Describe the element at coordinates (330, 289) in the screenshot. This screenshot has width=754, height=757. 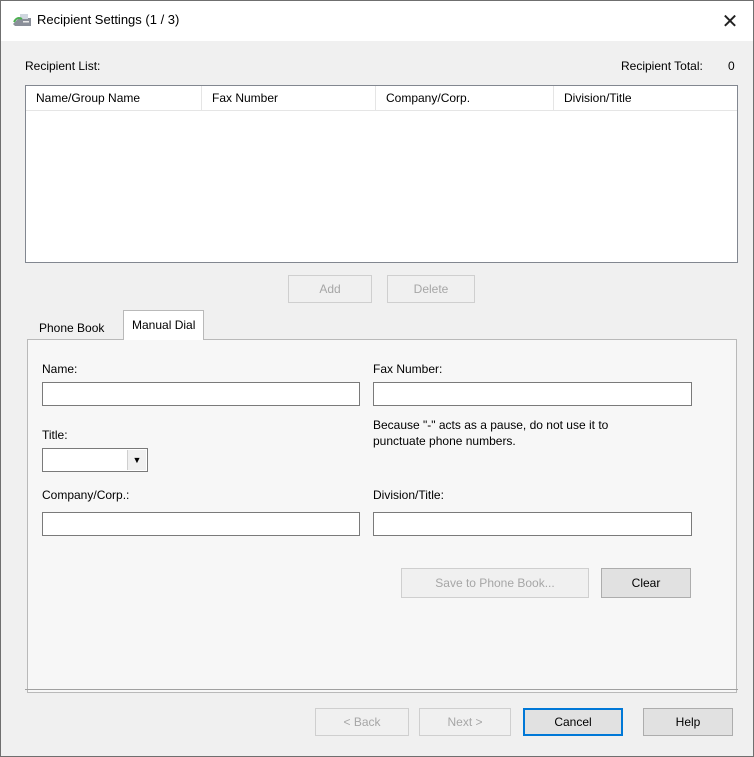
I see `add-button: Add` at that location.